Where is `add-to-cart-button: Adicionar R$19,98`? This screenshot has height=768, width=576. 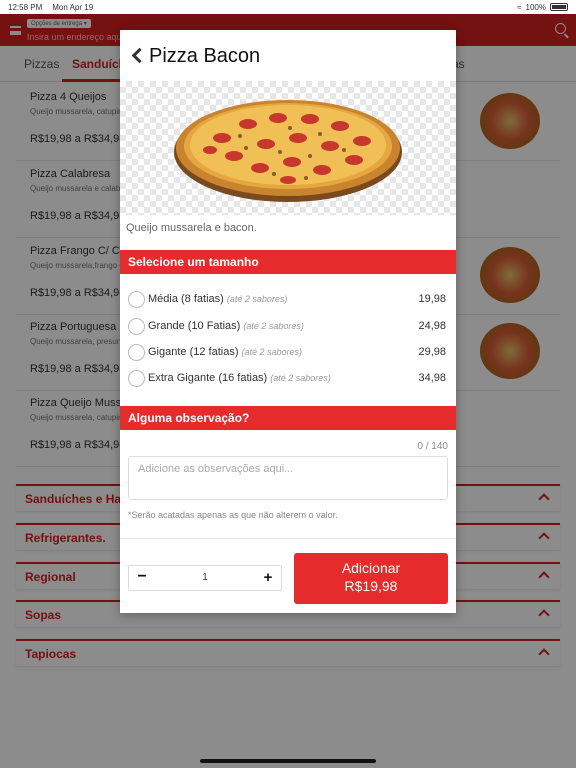 add-to-cart-button: Adicionar R$19,98 is located at coordinates (371, 578).